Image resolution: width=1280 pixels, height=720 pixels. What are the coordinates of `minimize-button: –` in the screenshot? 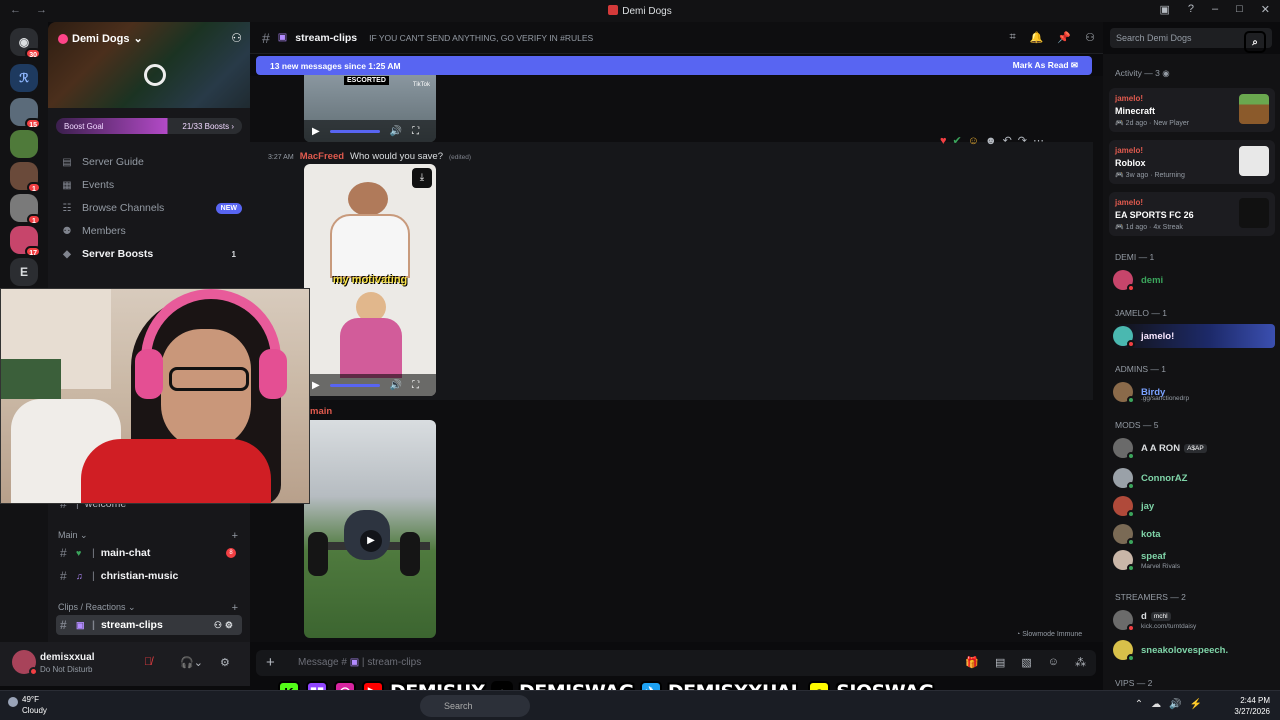 It's located at (1215, 9).